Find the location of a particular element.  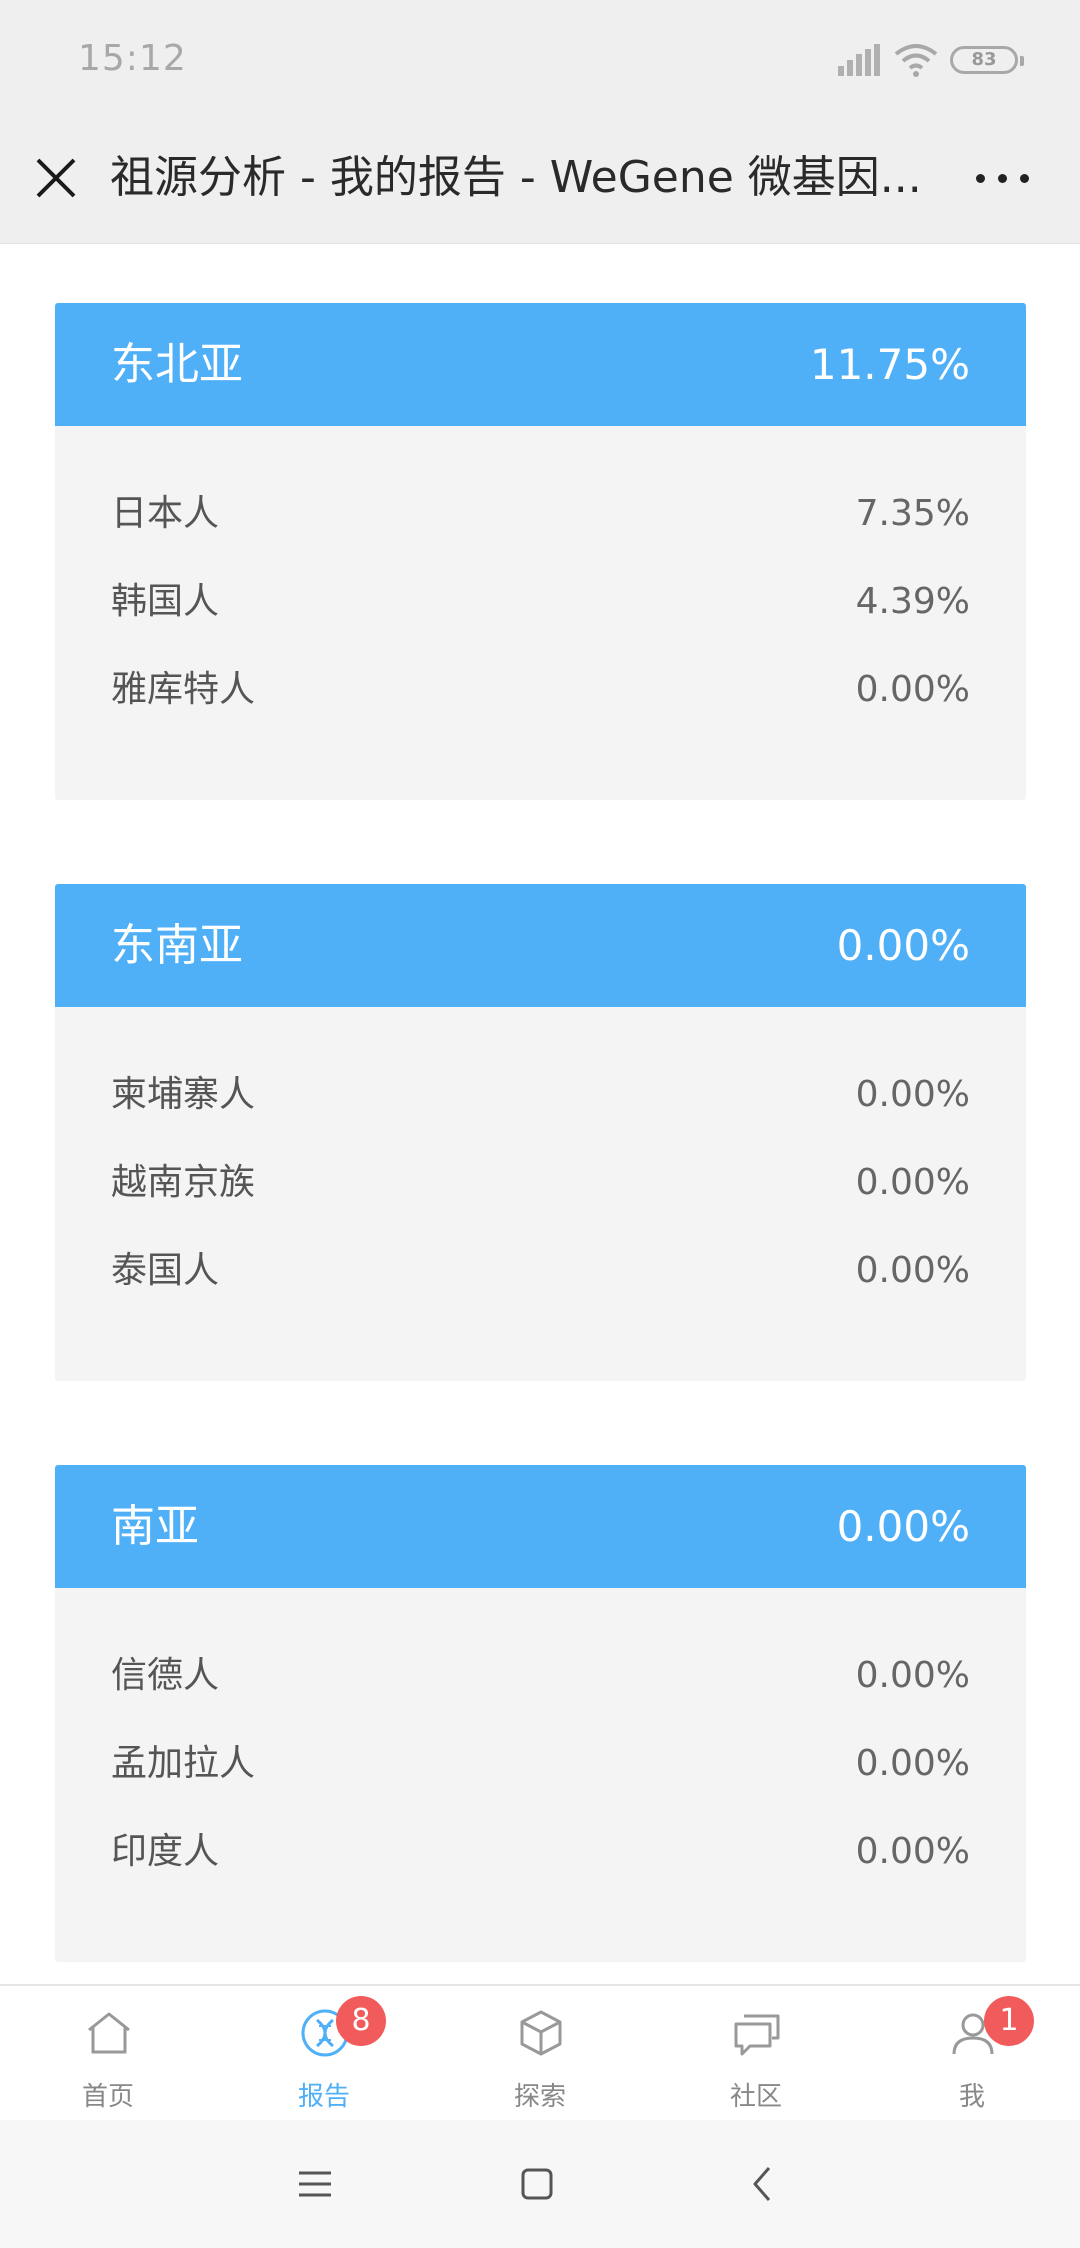

system-nav-bar is located at coordinates (540, 2184).